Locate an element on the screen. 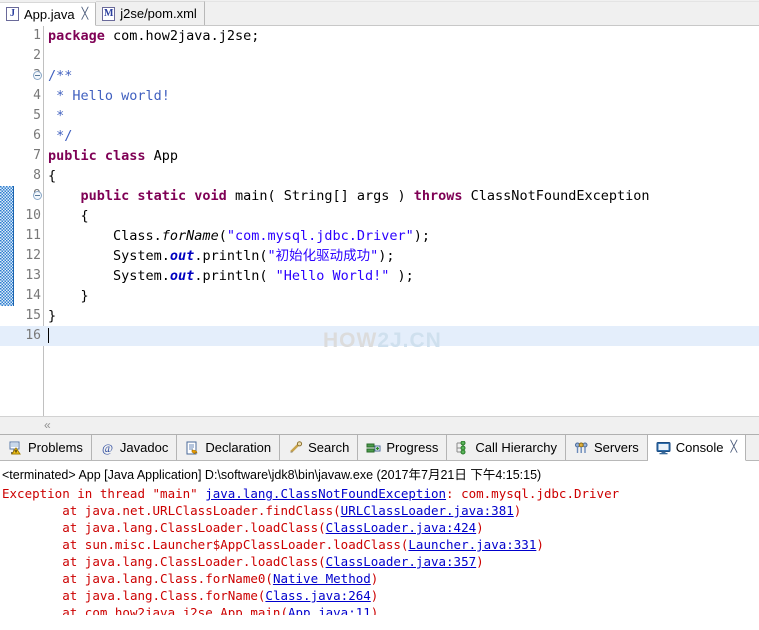 The width and height of the screenshot is (759, 630). stack-trace-link: Launcher.java:331 is located at coordinates (472, 544).